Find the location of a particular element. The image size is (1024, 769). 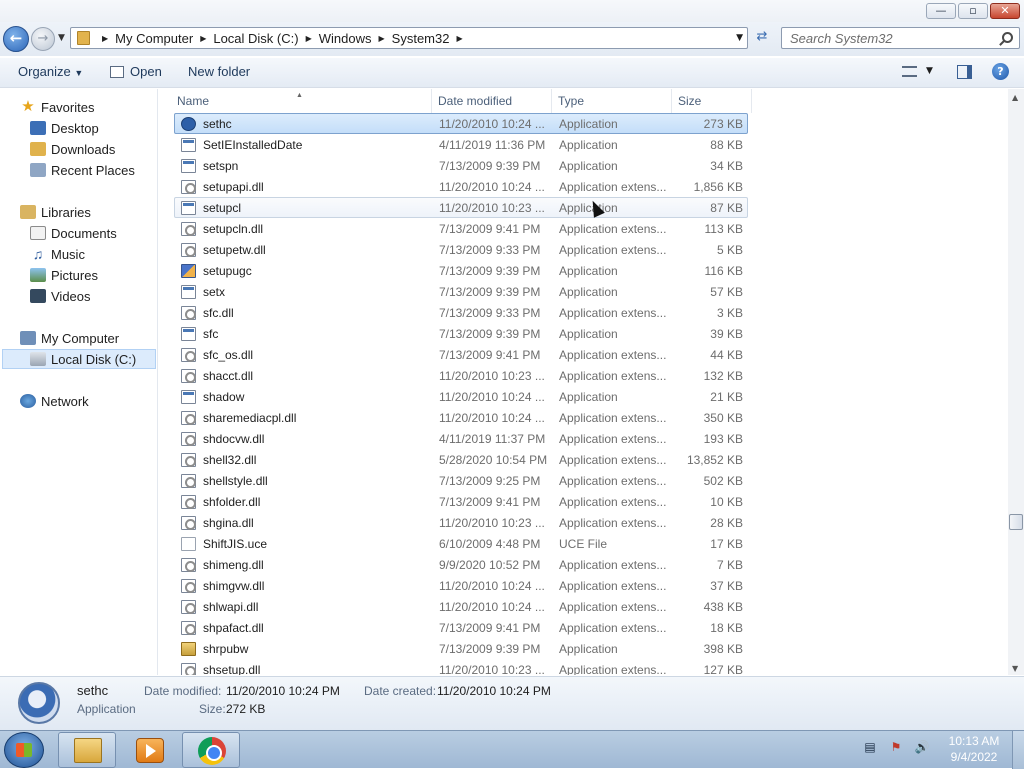

search-input: Search System32 is located at coordinates (900, 38).